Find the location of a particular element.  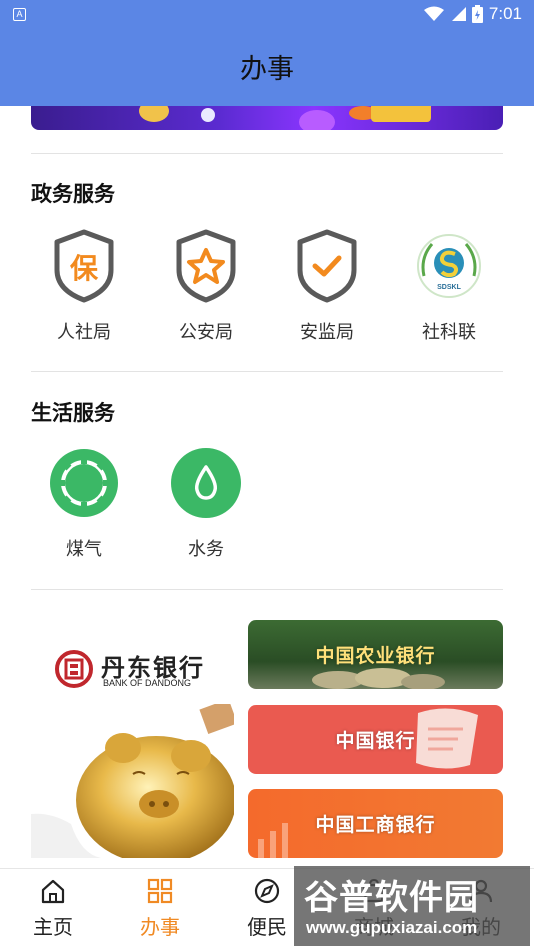

skl-logo-text: SDSKL is located at coordinates (449, 287).